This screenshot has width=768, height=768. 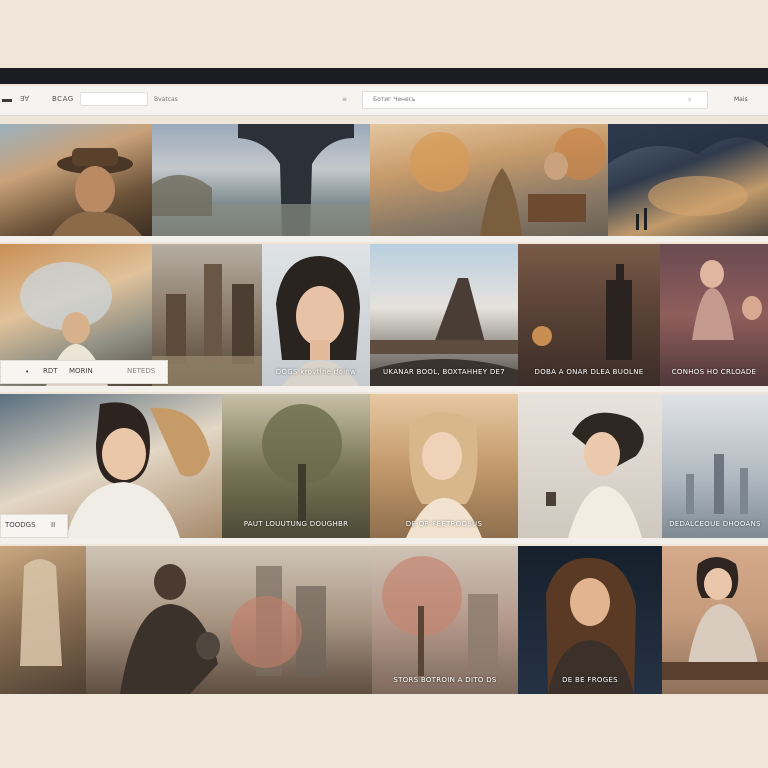 What do you see at coordinates (715, 524) in the screenshot?
I see `tile-caption: DEDALCEOUE DHOOANS` at bounding box center [715, 524].